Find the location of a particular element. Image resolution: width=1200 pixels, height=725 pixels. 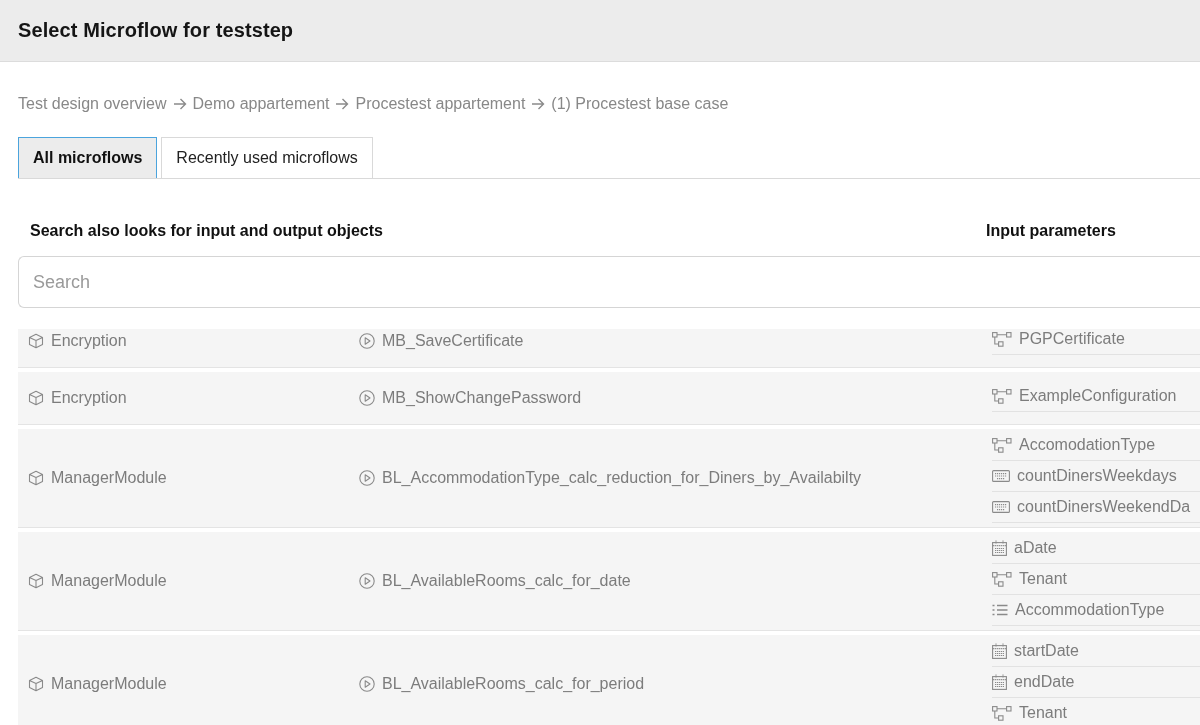

parameter-name: startDate is located at coordinates (1046, 651).